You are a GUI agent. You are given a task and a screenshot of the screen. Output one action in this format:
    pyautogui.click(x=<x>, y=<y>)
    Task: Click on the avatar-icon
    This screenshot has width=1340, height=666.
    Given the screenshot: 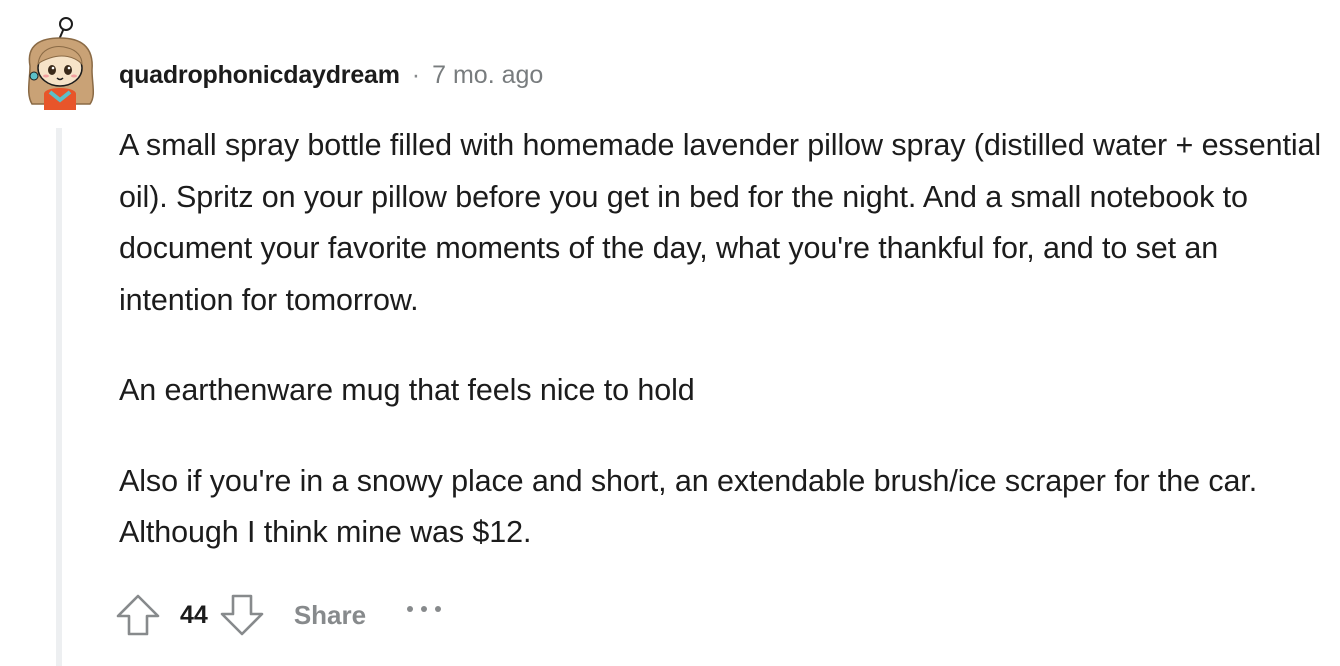 What is the action you would take?
    pyautogui.click(x=60, y=62)
    